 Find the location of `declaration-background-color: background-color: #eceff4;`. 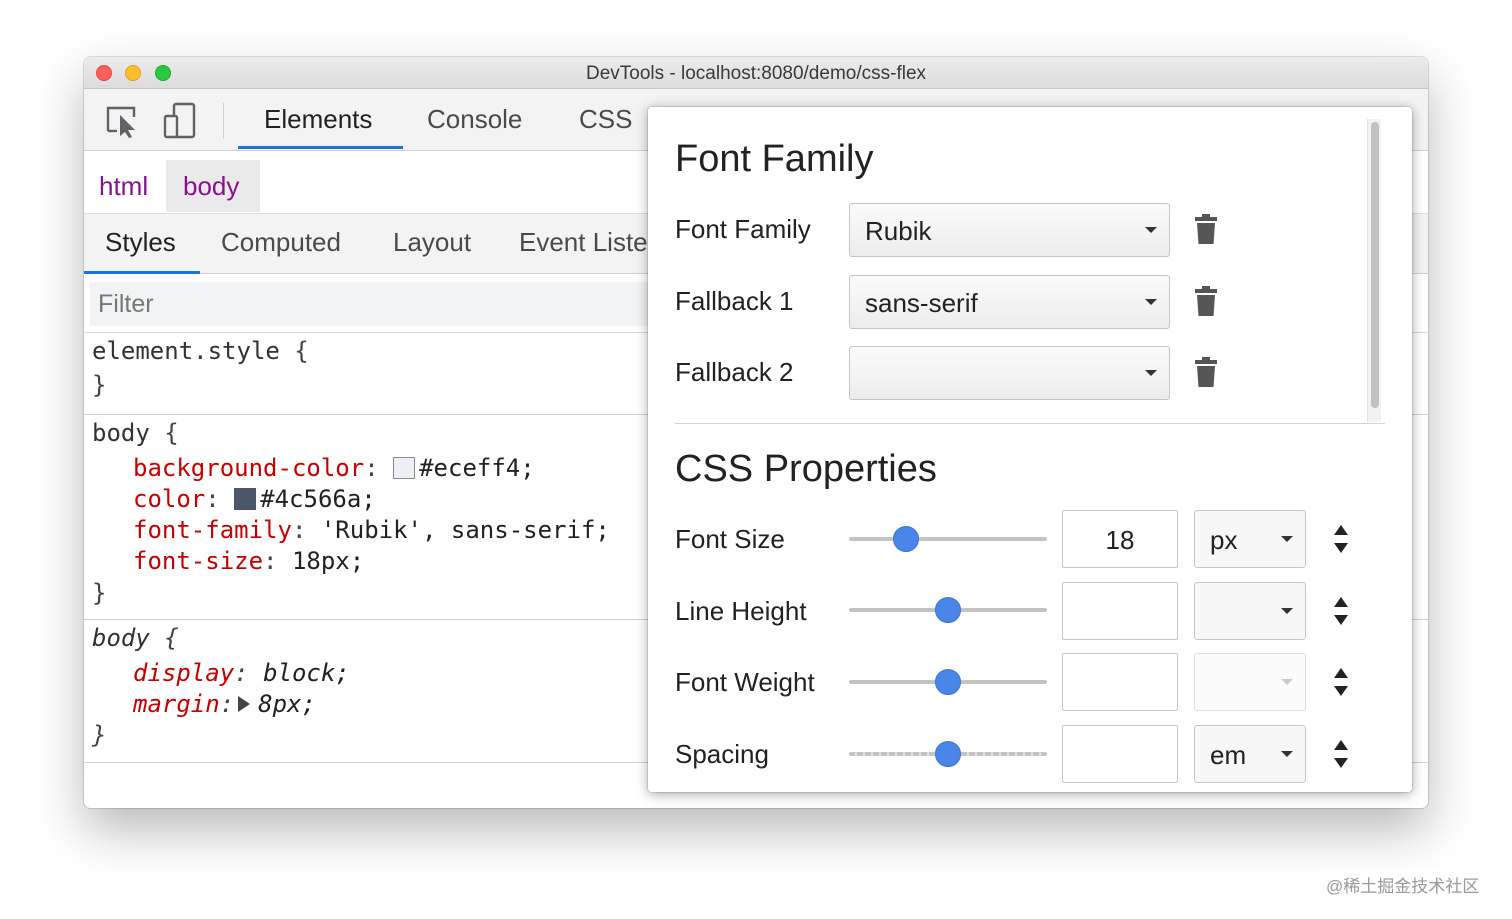

declaration-background-color: background-color: #eceff4; is located at coordinates (334, 468).